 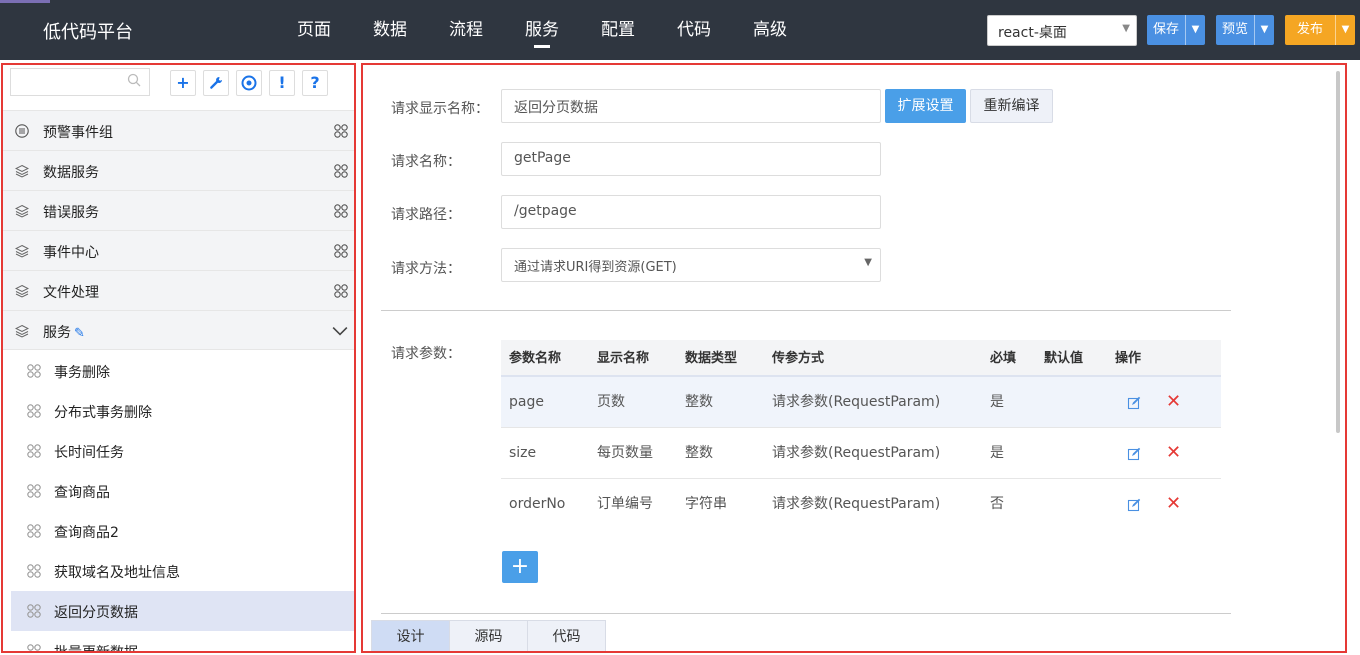 I want to click on tab-design: 设计, so click(x=410, y=635).